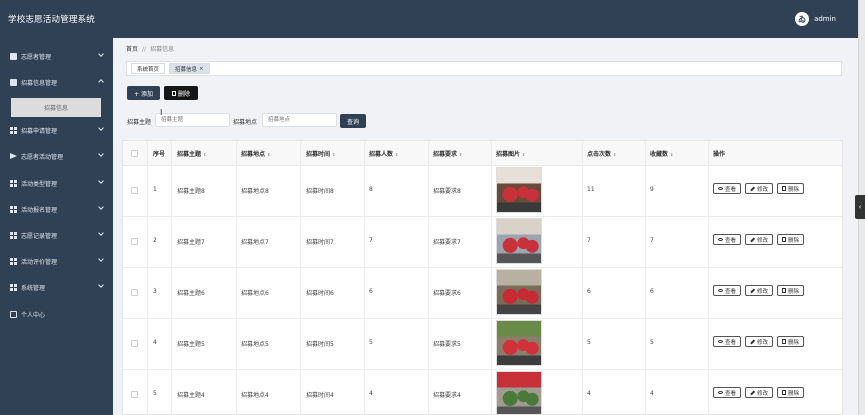  What do you see at coordinates (591, 189) in the screenshot?
I see `cell-clicks: 11` at bounding box center [591, 189].